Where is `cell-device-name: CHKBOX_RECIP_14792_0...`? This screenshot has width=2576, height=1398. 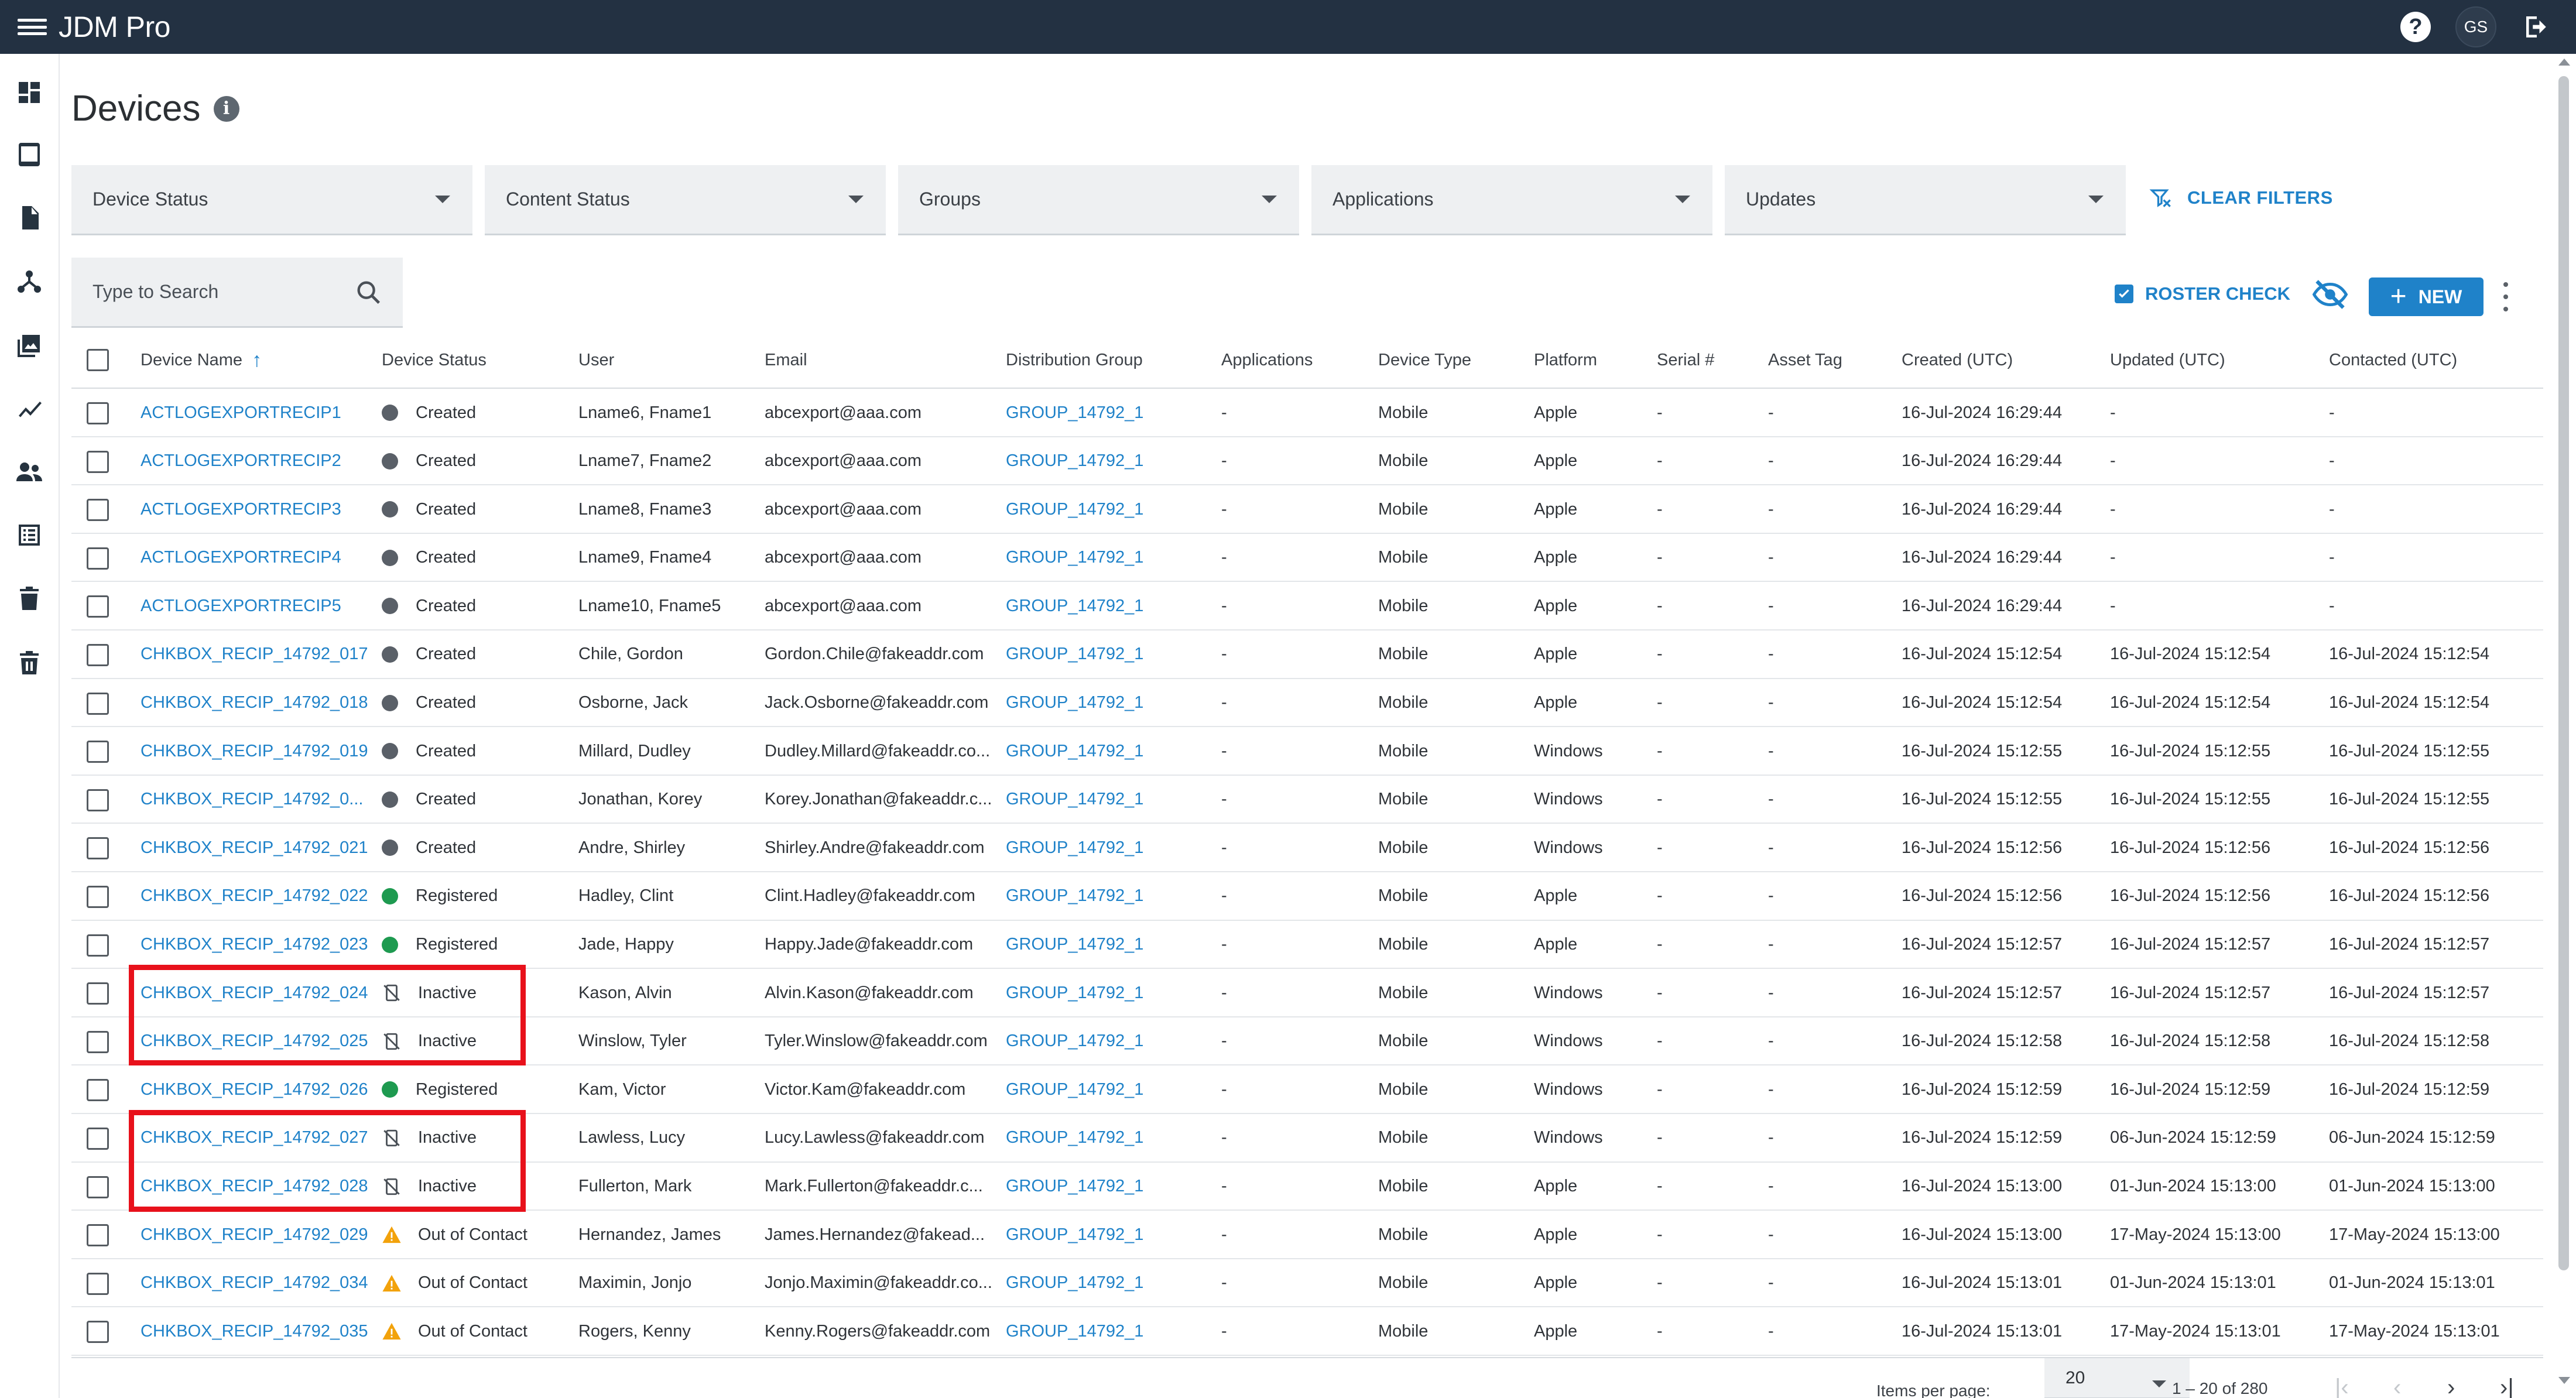
cell-device-name: CHKBOX_RECIP_14792_0... is located at coordinates (258, 800).